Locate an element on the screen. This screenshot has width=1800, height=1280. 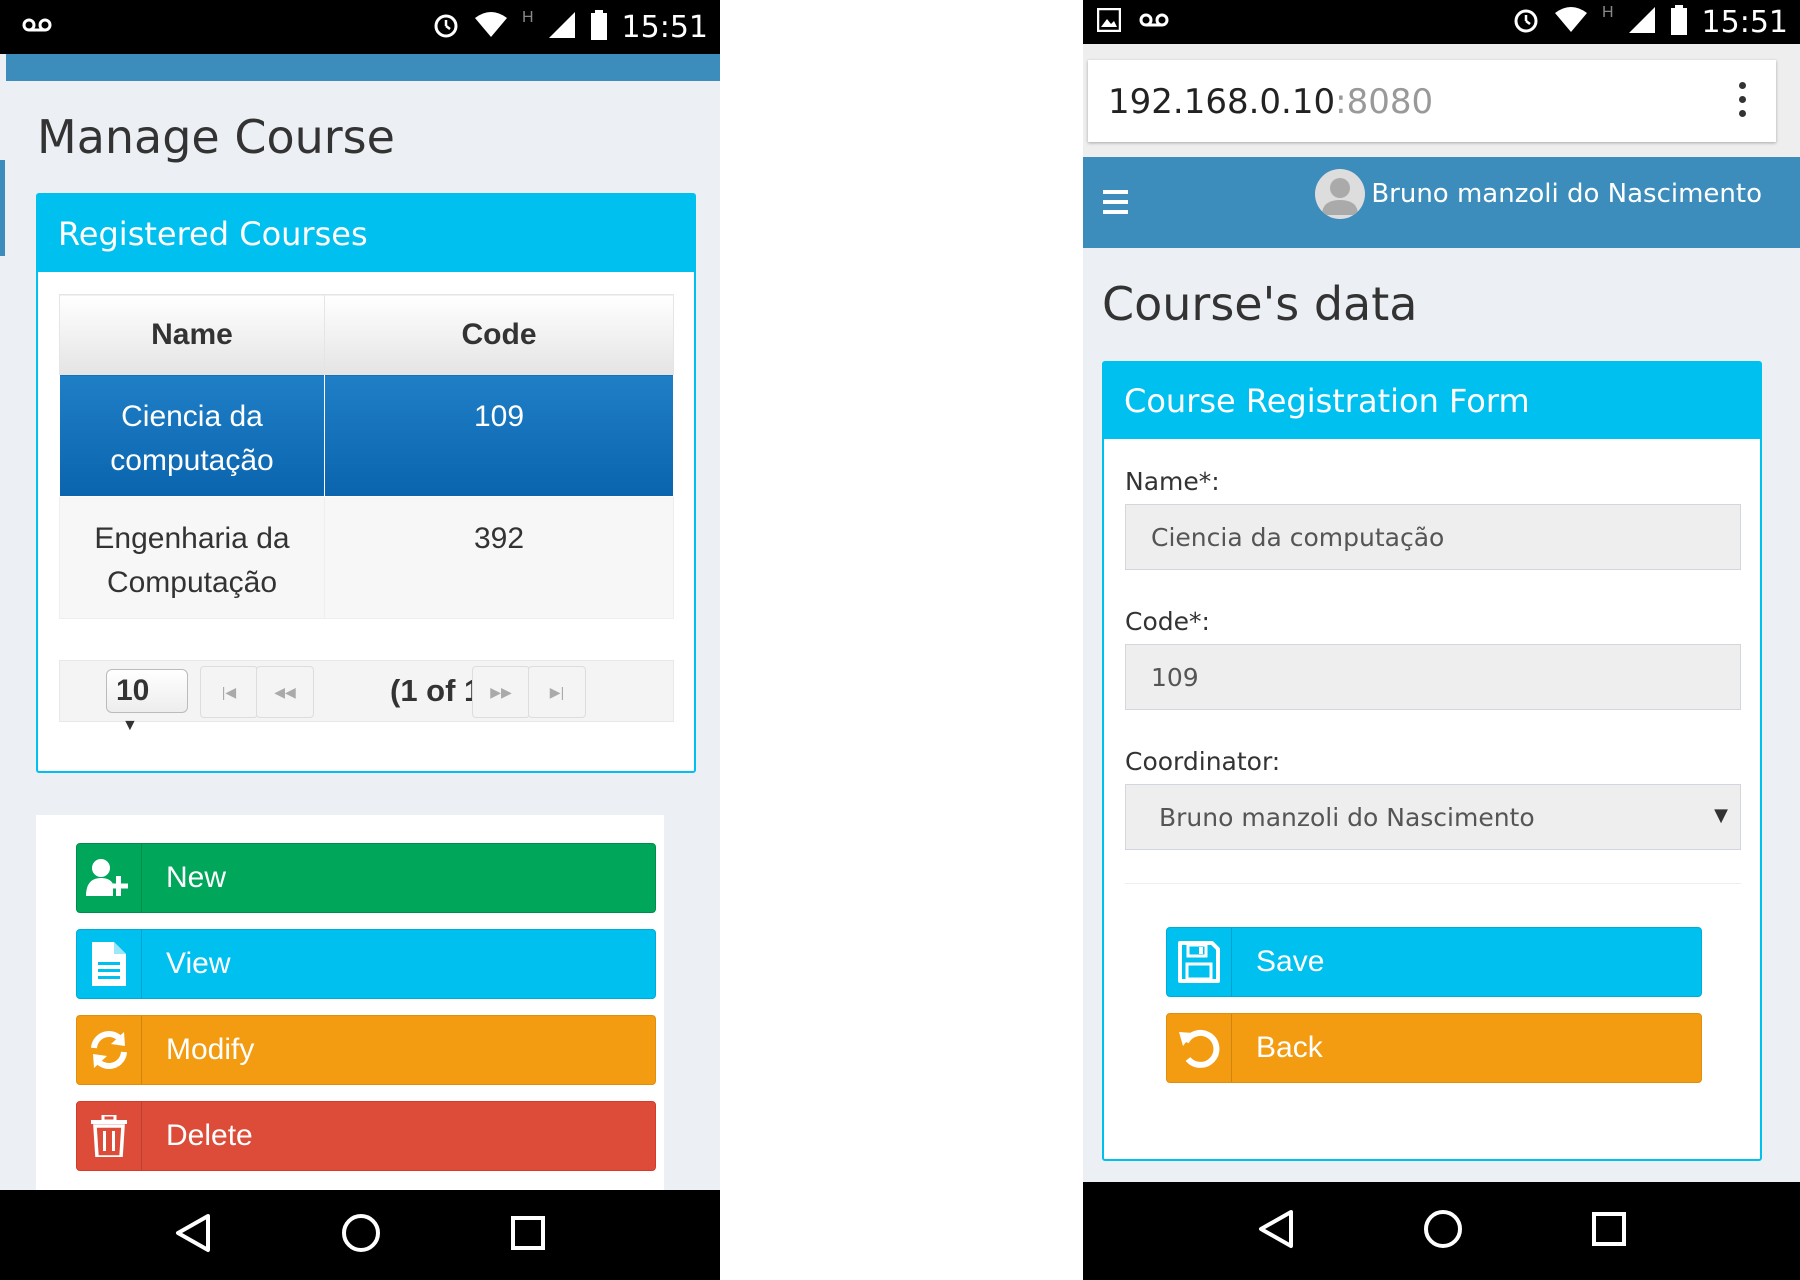
refresh-icon is located at coordinates (109, 1050).